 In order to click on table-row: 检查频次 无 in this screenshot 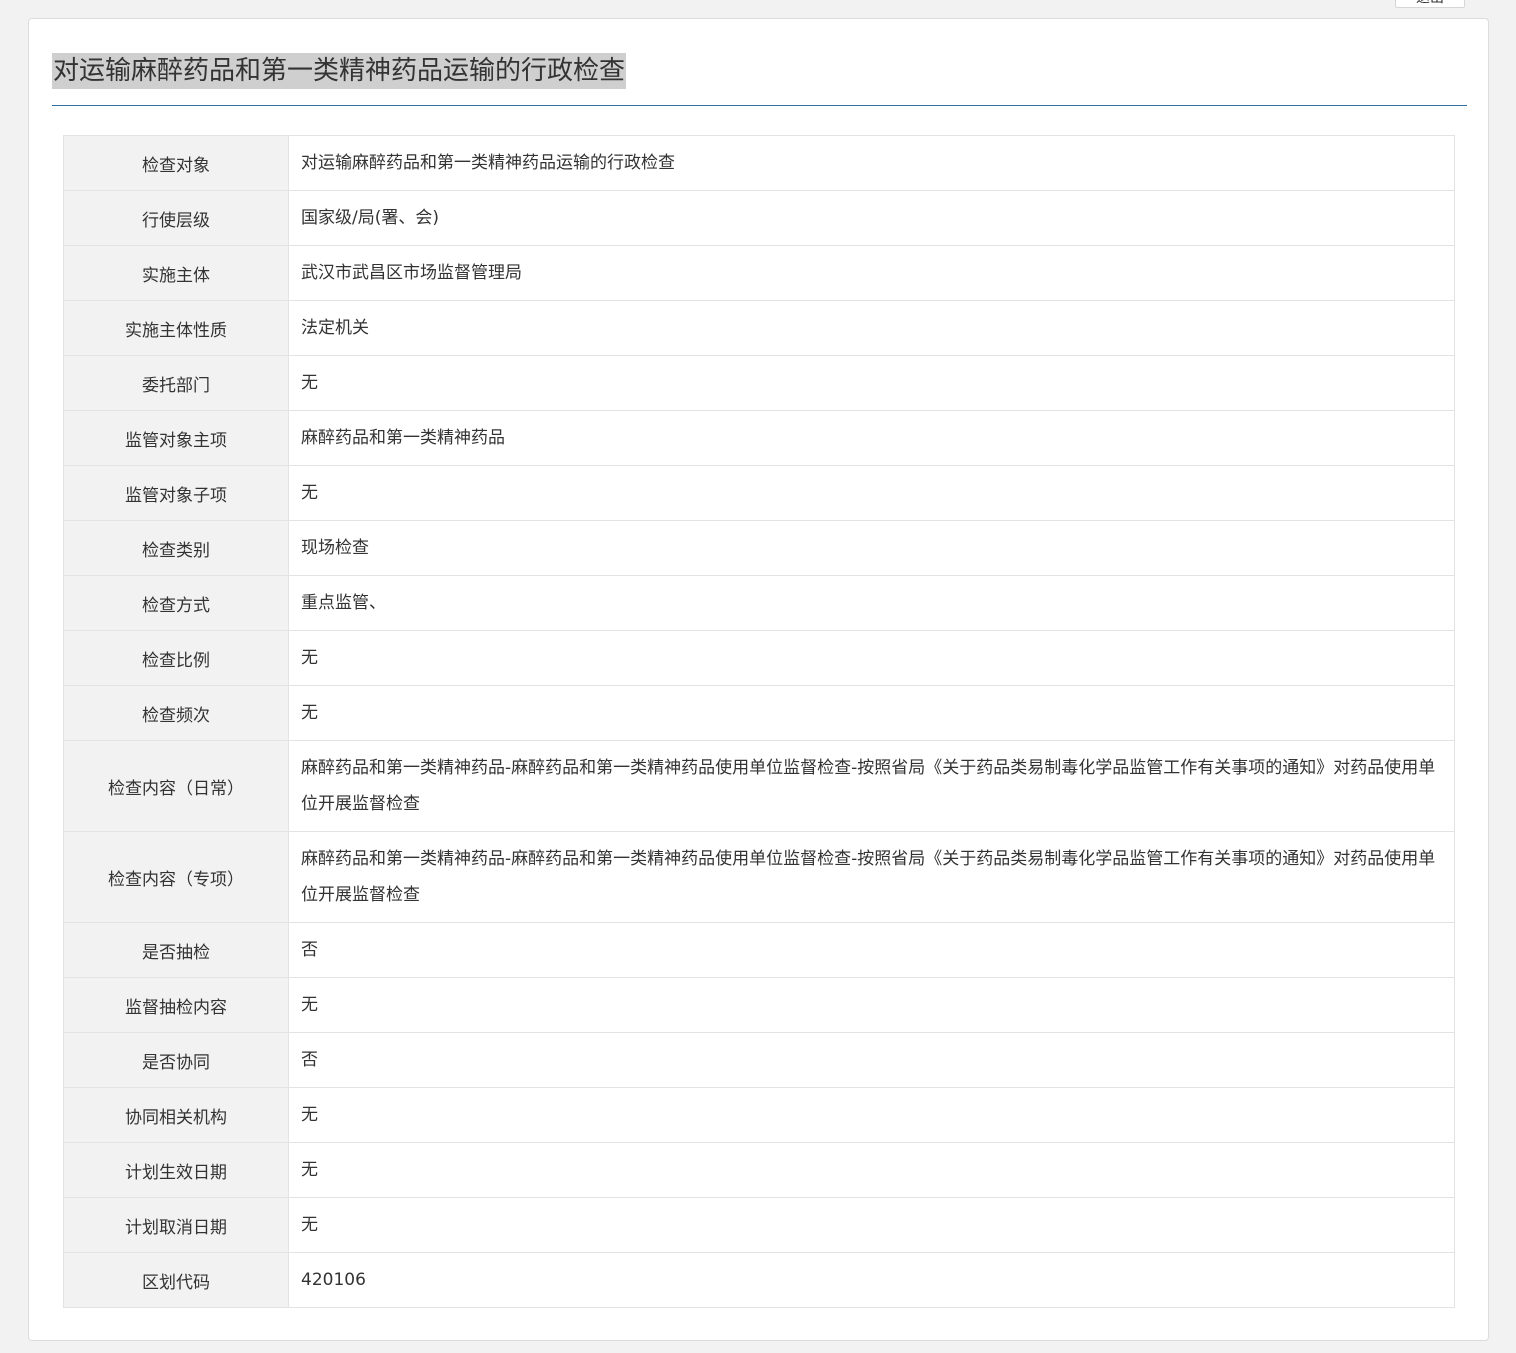, I will do `click(759, 713)`.